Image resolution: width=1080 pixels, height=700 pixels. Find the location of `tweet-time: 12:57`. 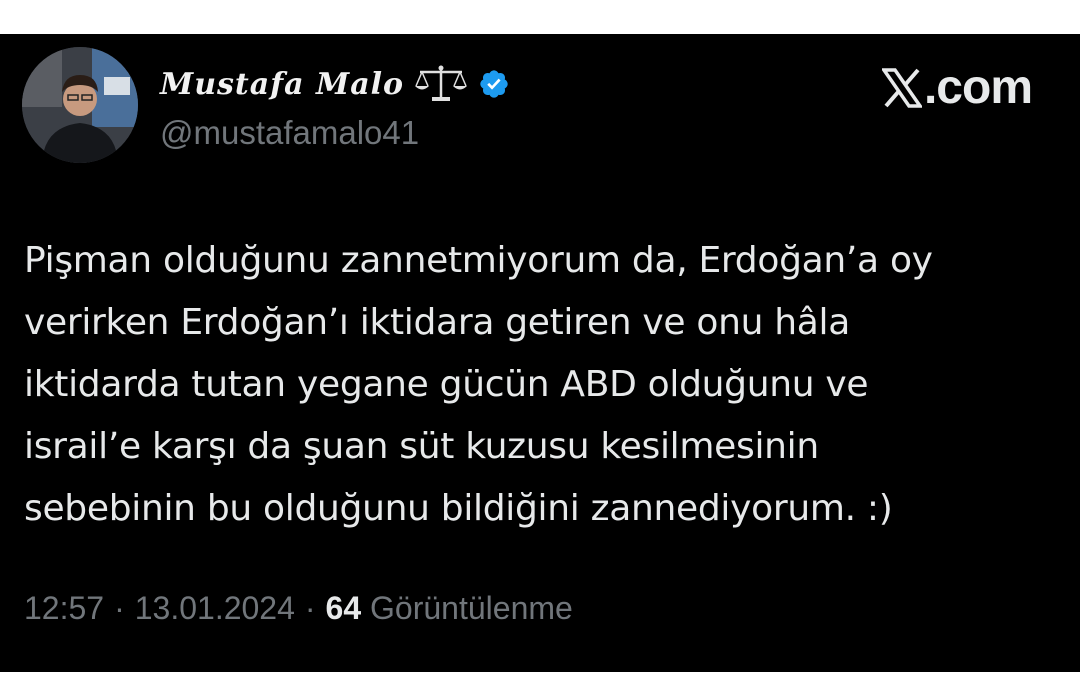

tweet-time: 12:57 is located at coordinates (64, 608).